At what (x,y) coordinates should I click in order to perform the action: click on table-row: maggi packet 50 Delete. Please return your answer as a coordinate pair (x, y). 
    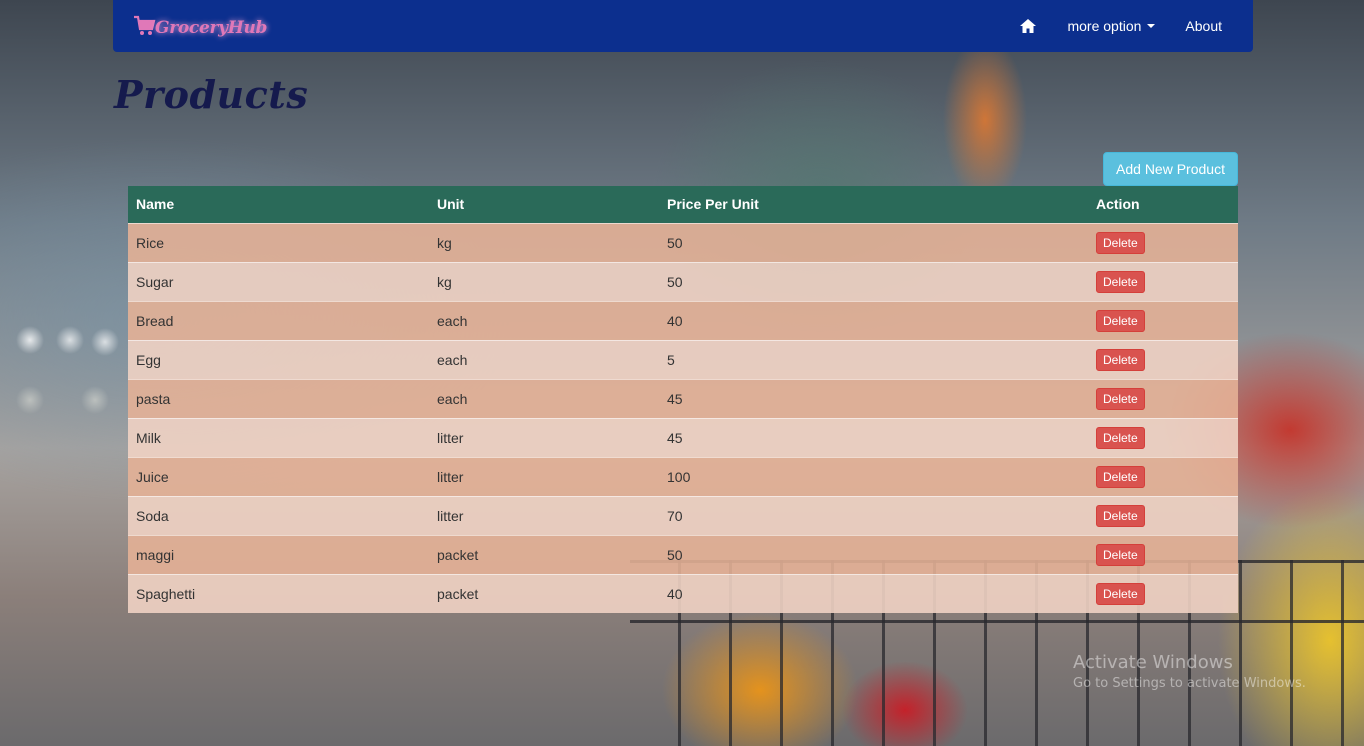
    Looking at the image, I should click on (683, 554).